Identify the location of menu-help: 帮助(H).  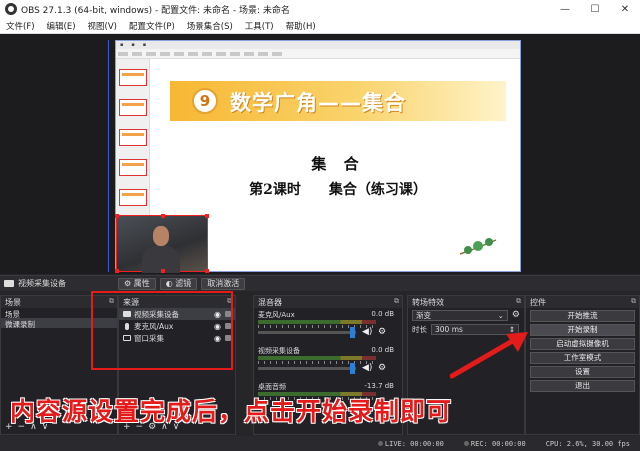
(301, 26).